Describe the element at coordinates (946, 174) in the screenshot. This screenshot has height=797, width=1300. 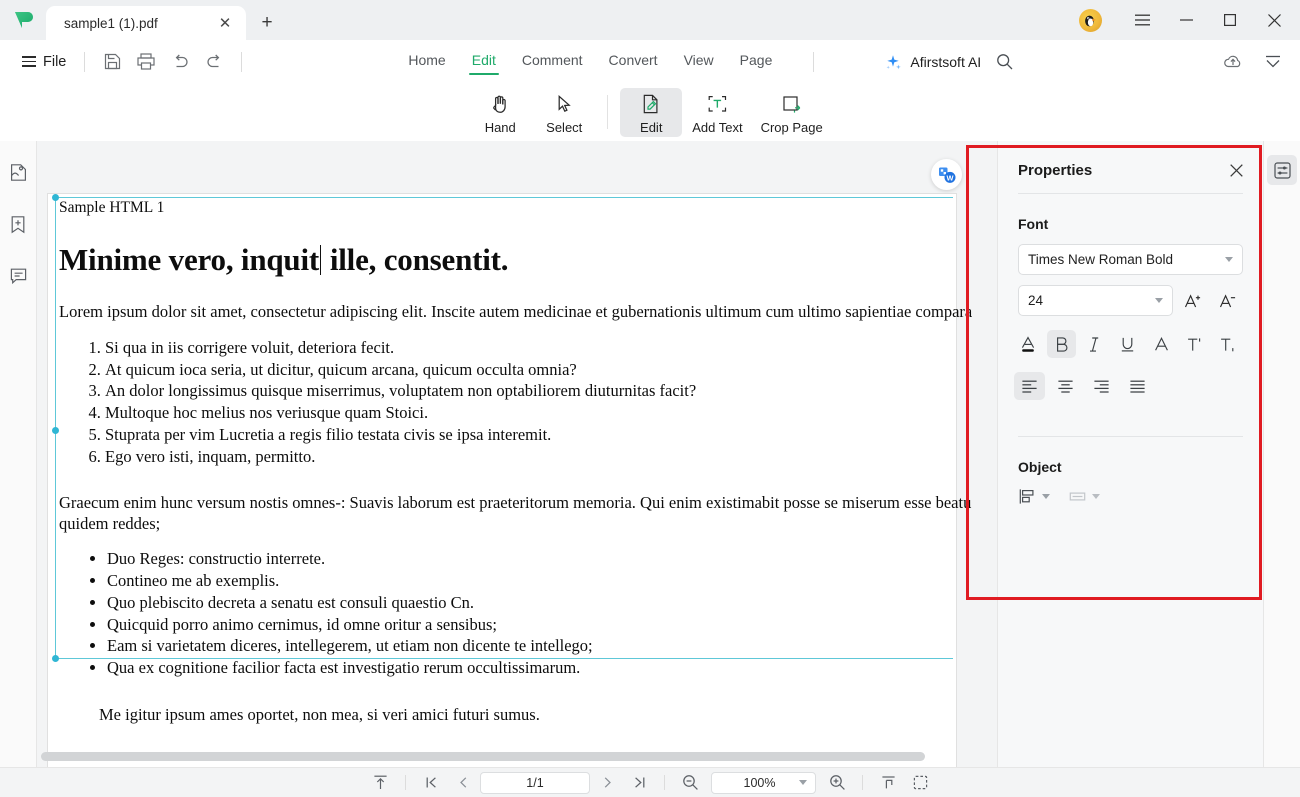
I see `convert-to-word-icon: W` at that location.